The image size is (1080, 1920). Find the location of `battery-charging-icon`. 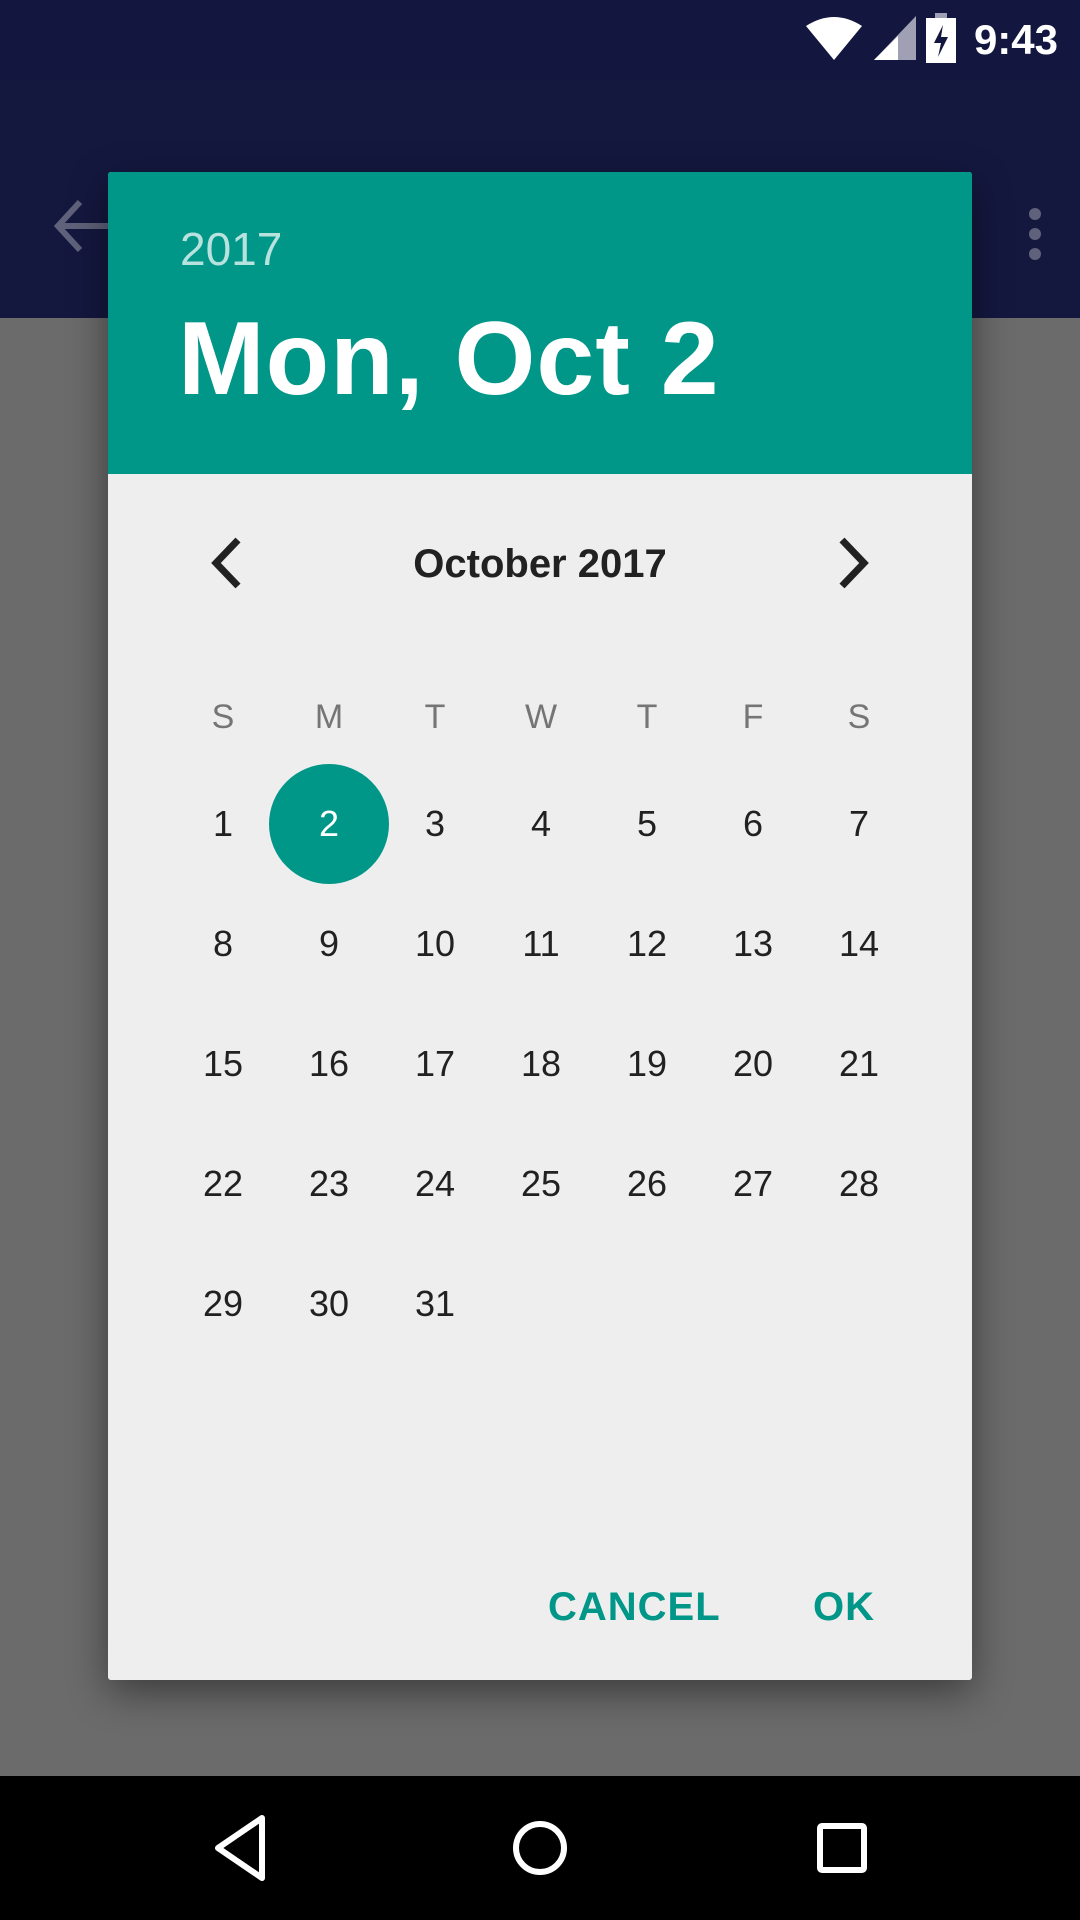

battery-charging-icon is located at coordinates (940, 40).